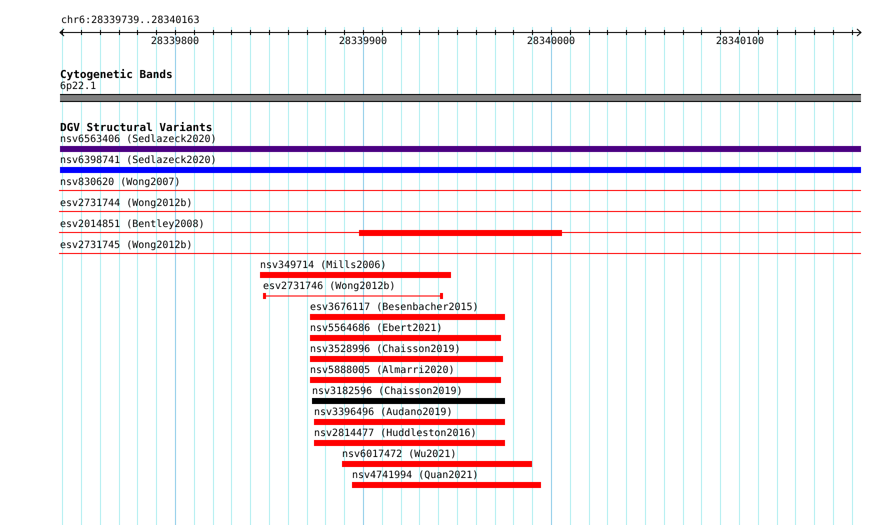 This screenshot has height=525, width=890. I want to click on tick-label: 28339800, so click(175, 42).